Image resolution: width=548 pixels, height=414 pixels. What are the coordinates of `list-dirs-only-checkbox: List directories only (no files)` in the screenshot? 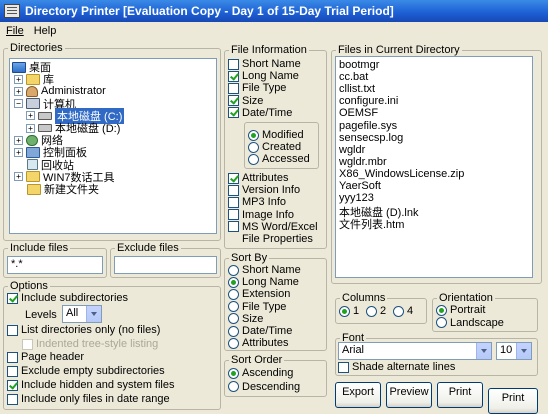 It's located at (83, 330).